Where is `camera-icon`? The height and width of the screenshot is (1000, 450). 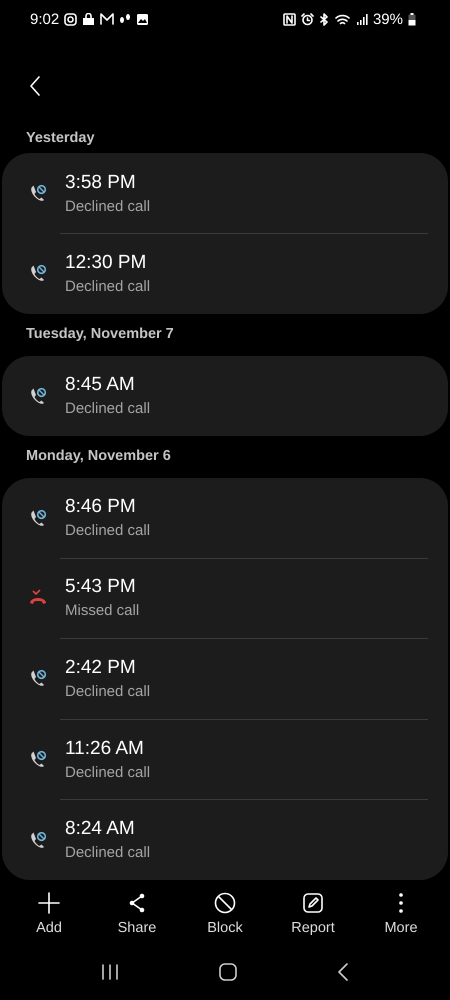 camera-icon is located at coordinates (71, 19).